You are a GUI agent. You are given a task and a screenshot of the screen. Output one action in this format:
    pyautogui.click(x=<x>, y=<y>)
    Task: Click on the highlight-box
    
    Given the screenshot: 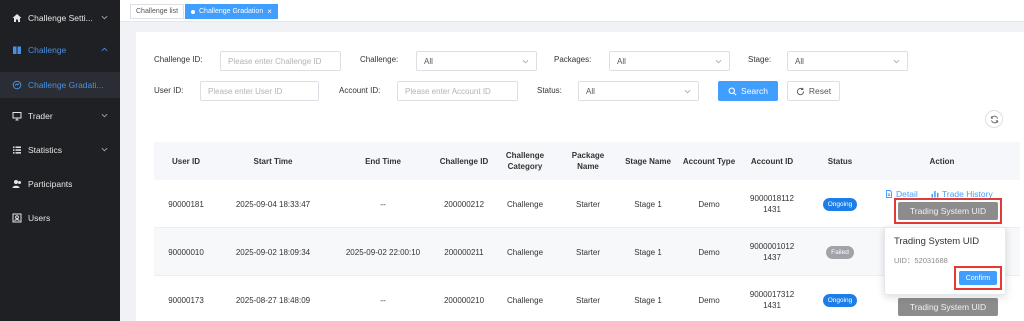 What is the action you would take?
    pyautogui.click(x=978, y=278)
    